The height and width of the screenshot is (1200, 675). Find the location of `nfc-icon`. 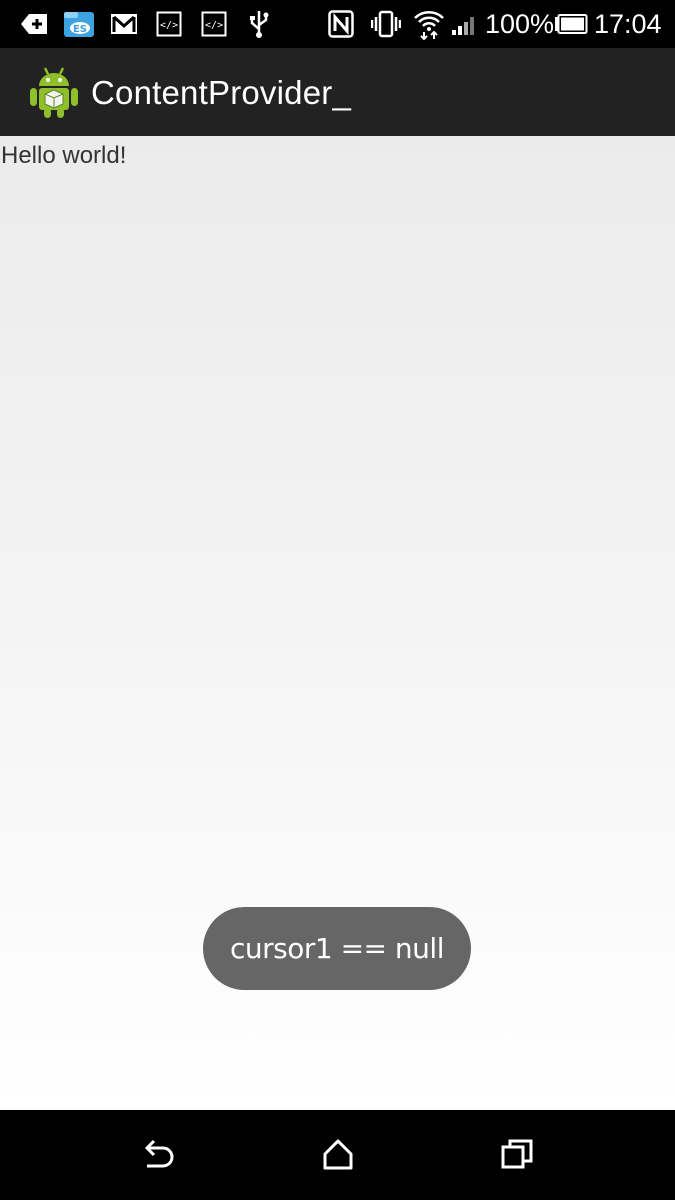

nfc-icon is located at coordinates (341, 24).